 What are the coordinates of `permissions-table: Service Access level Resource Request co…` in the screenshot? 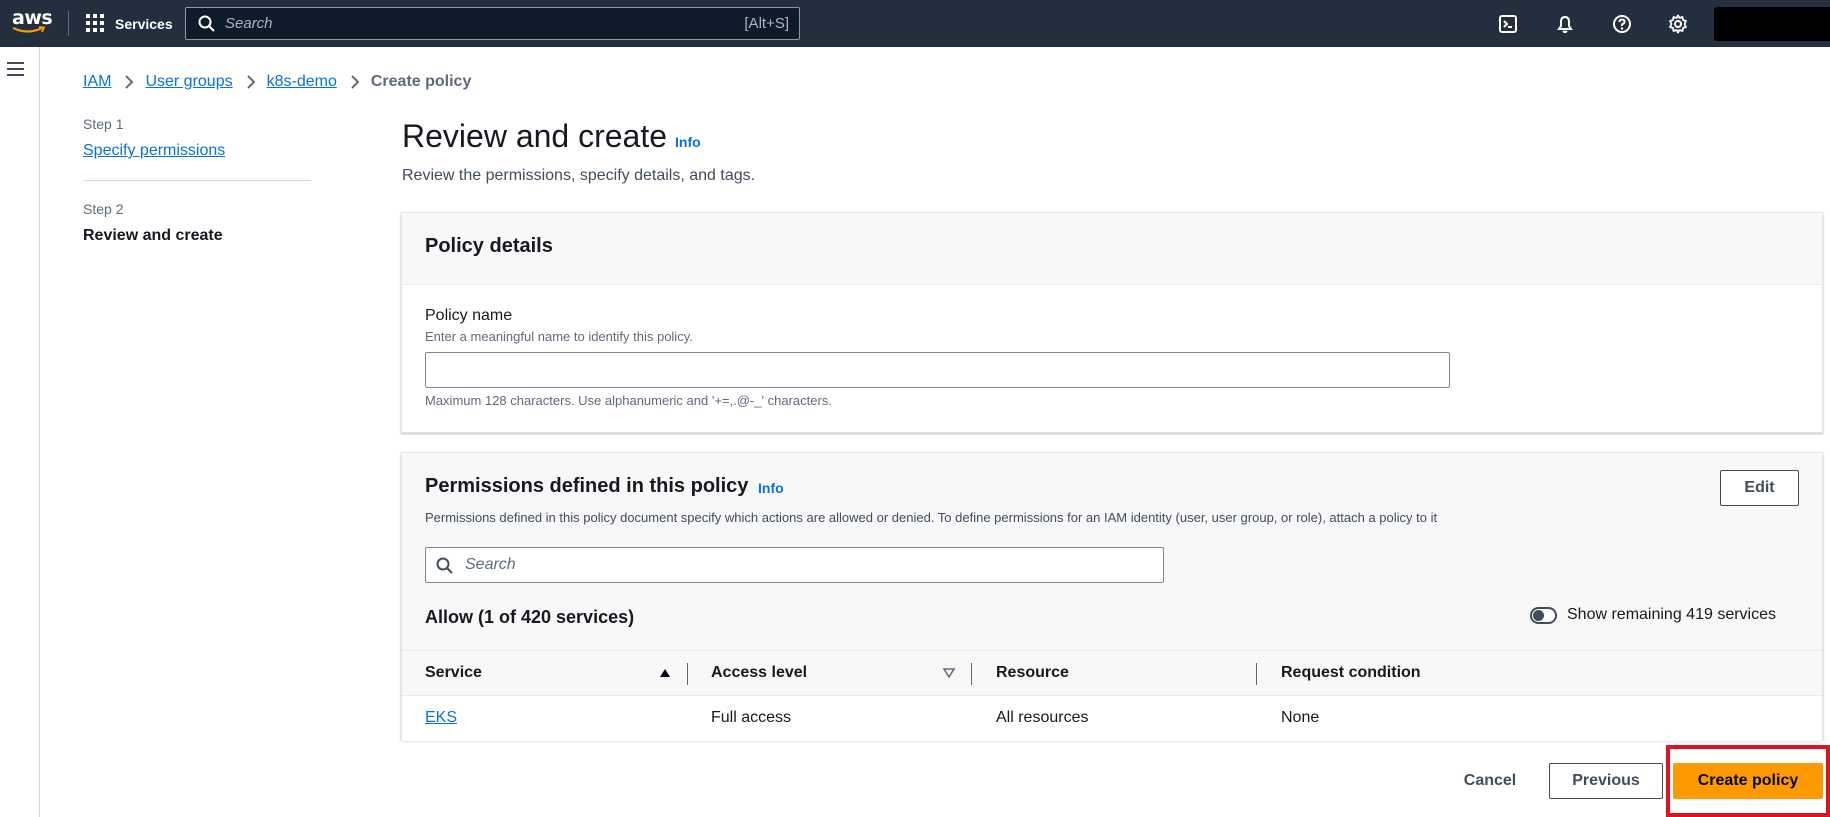 It's located at (1112, 695).